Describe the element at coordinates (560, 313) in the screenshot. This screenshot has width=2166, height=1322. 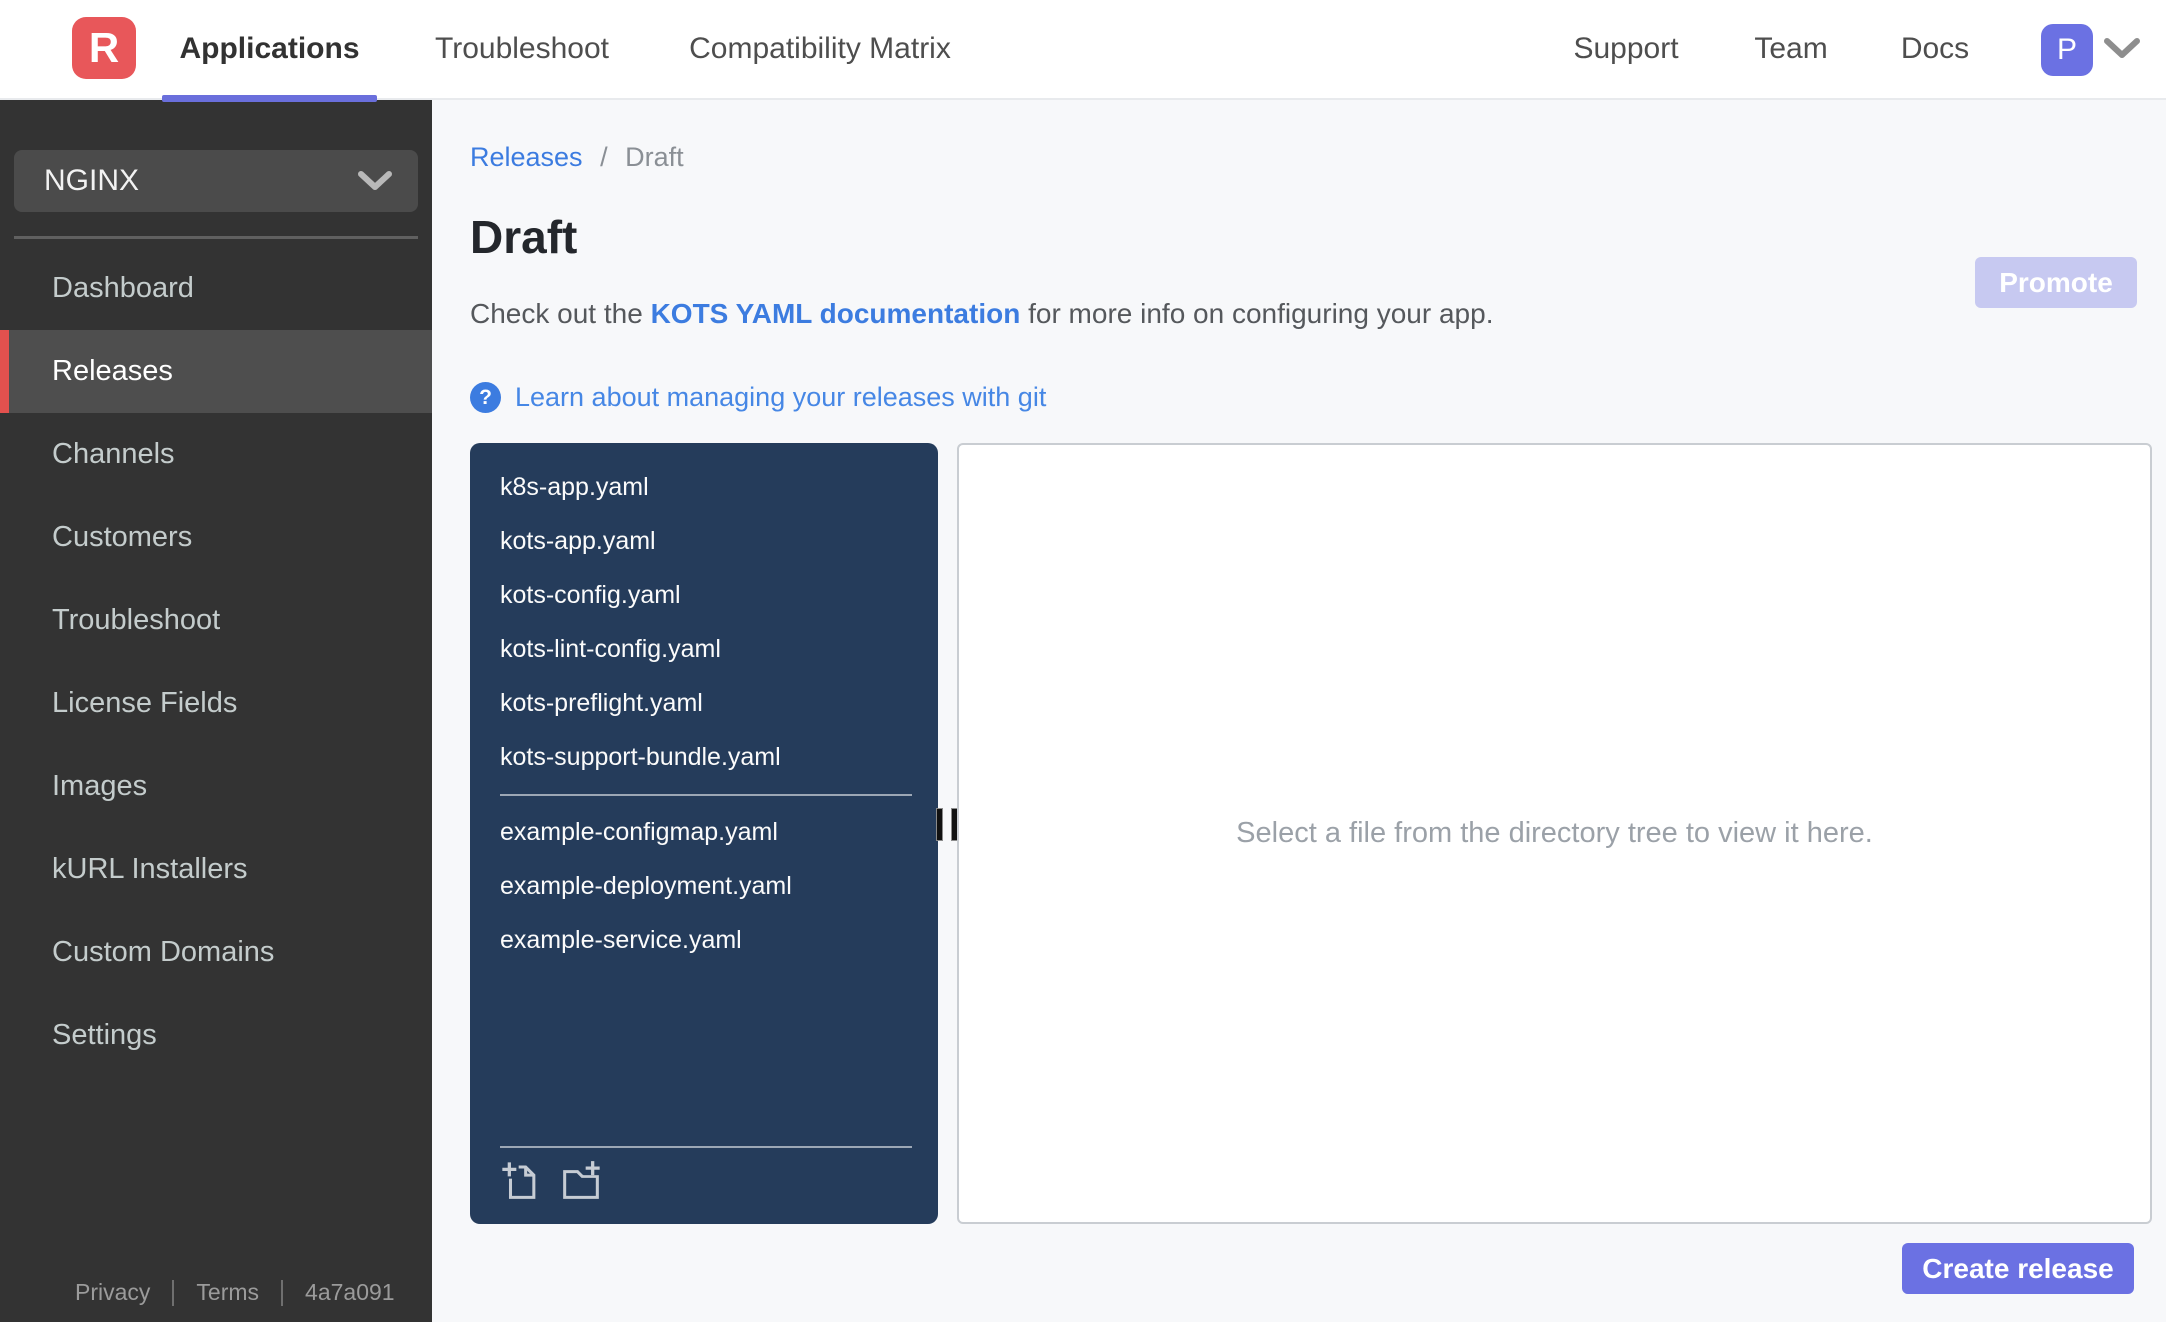
I see `subtitle-prefix: Check out the` at that location.